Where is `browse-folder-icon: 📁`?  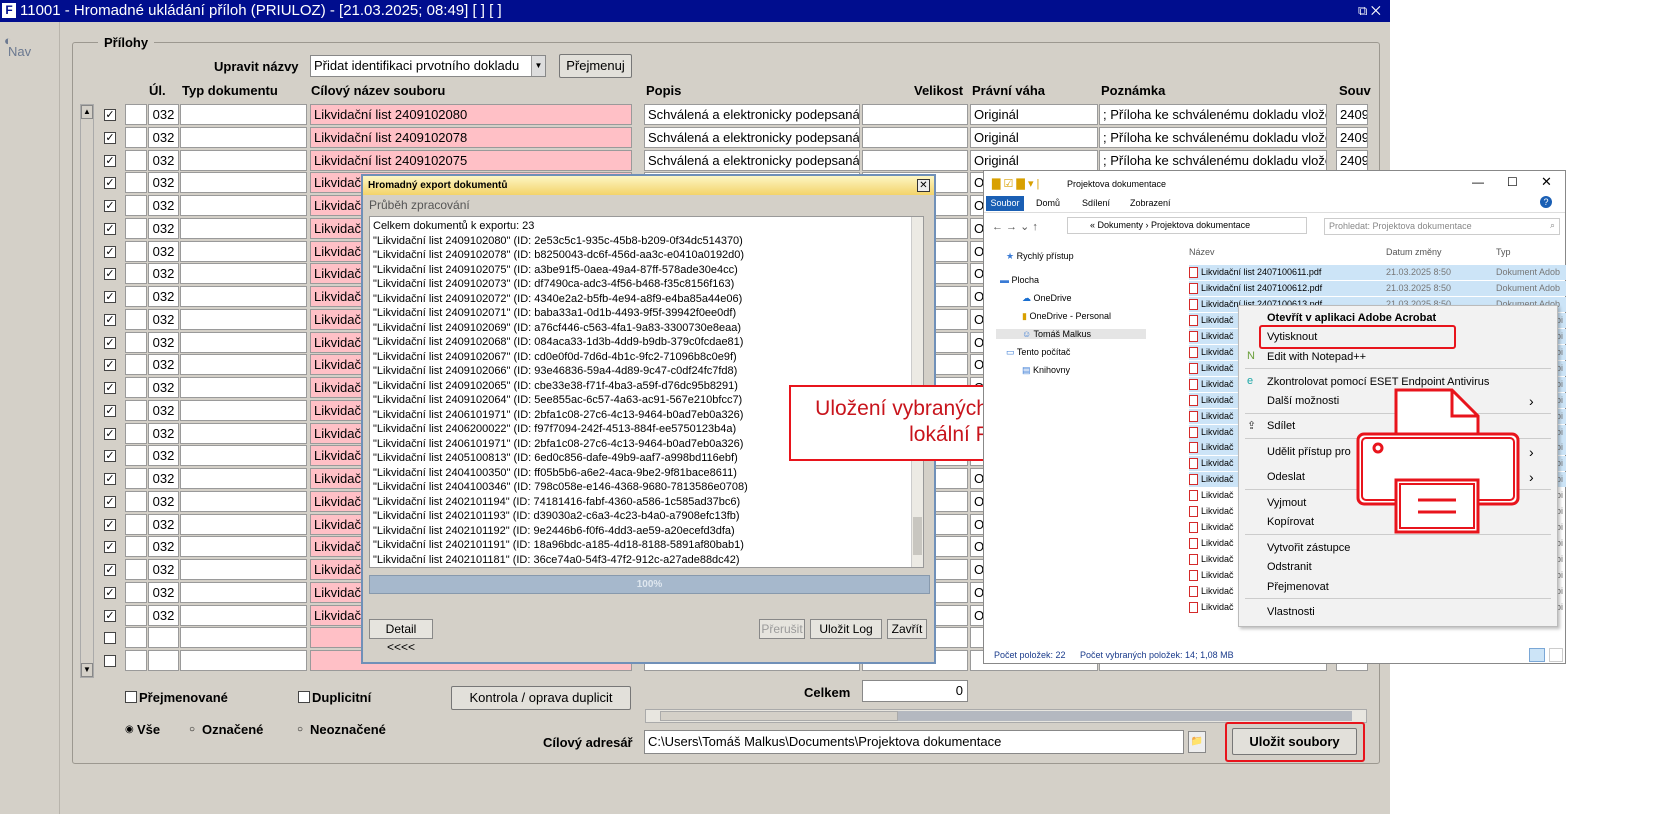
browse-folder-icon: 📁 is located at coordinates (1197, 742).